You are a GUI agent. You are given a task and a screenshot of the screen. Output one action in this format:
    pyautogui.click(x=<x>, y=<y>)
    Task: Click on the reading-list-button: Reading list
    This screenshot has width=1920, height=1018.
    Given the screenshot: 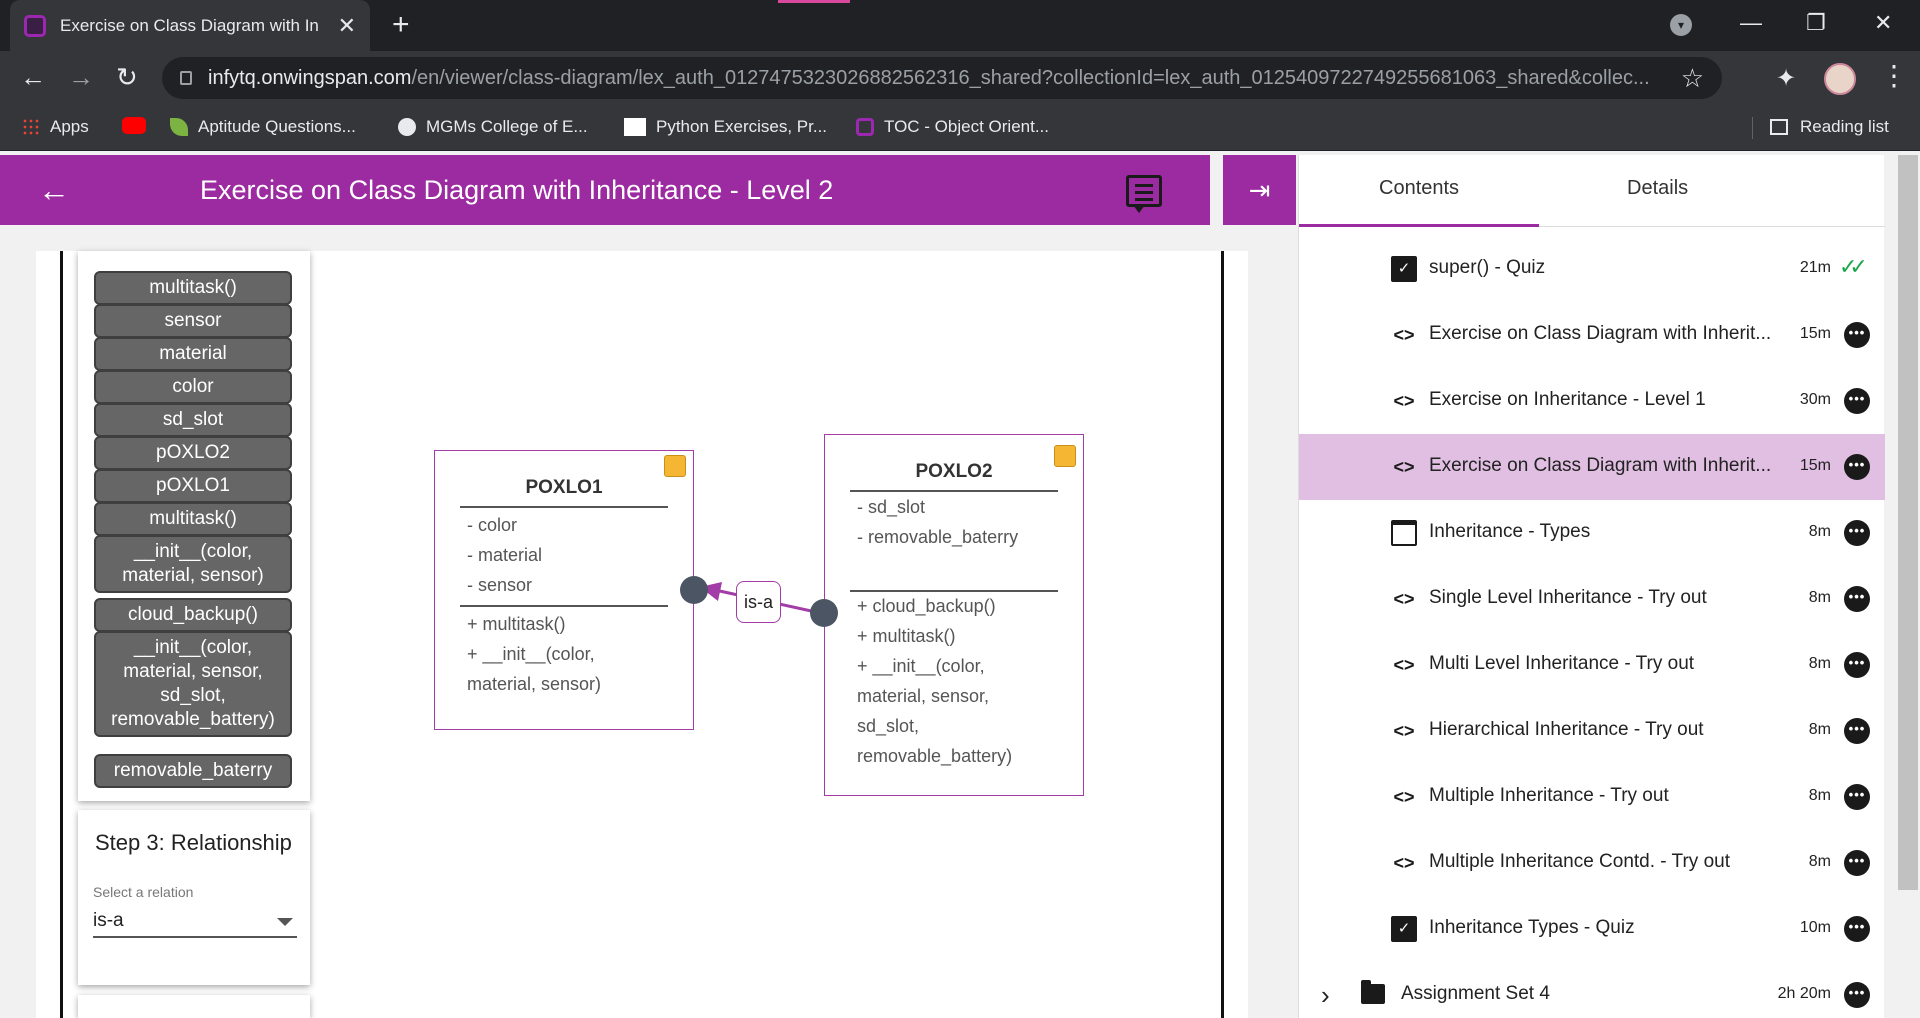 What is the action you would take?
    pyautogui.click(x=1829, y=127)
    